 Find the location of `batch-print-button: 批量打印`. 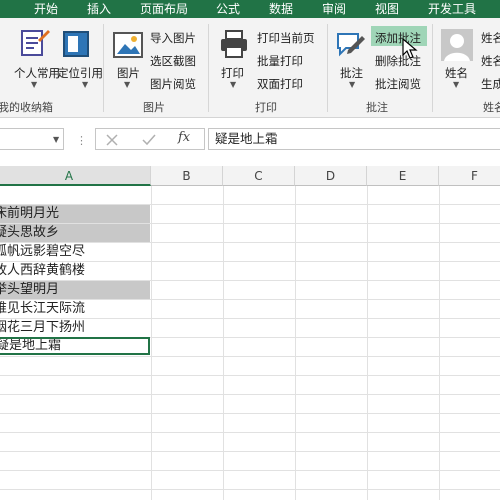

batch-print-button: 批量打印 is located at coordinates (280, 61).